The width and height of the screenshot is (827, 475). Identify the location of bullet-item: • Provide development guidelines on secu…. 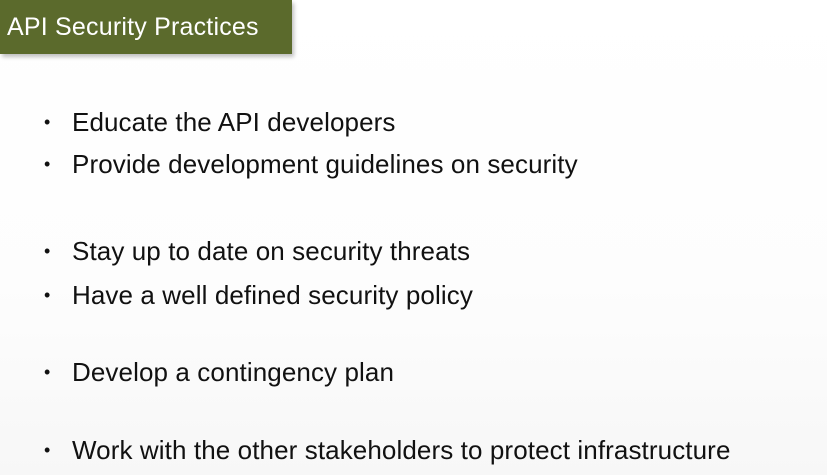
(311, 164).